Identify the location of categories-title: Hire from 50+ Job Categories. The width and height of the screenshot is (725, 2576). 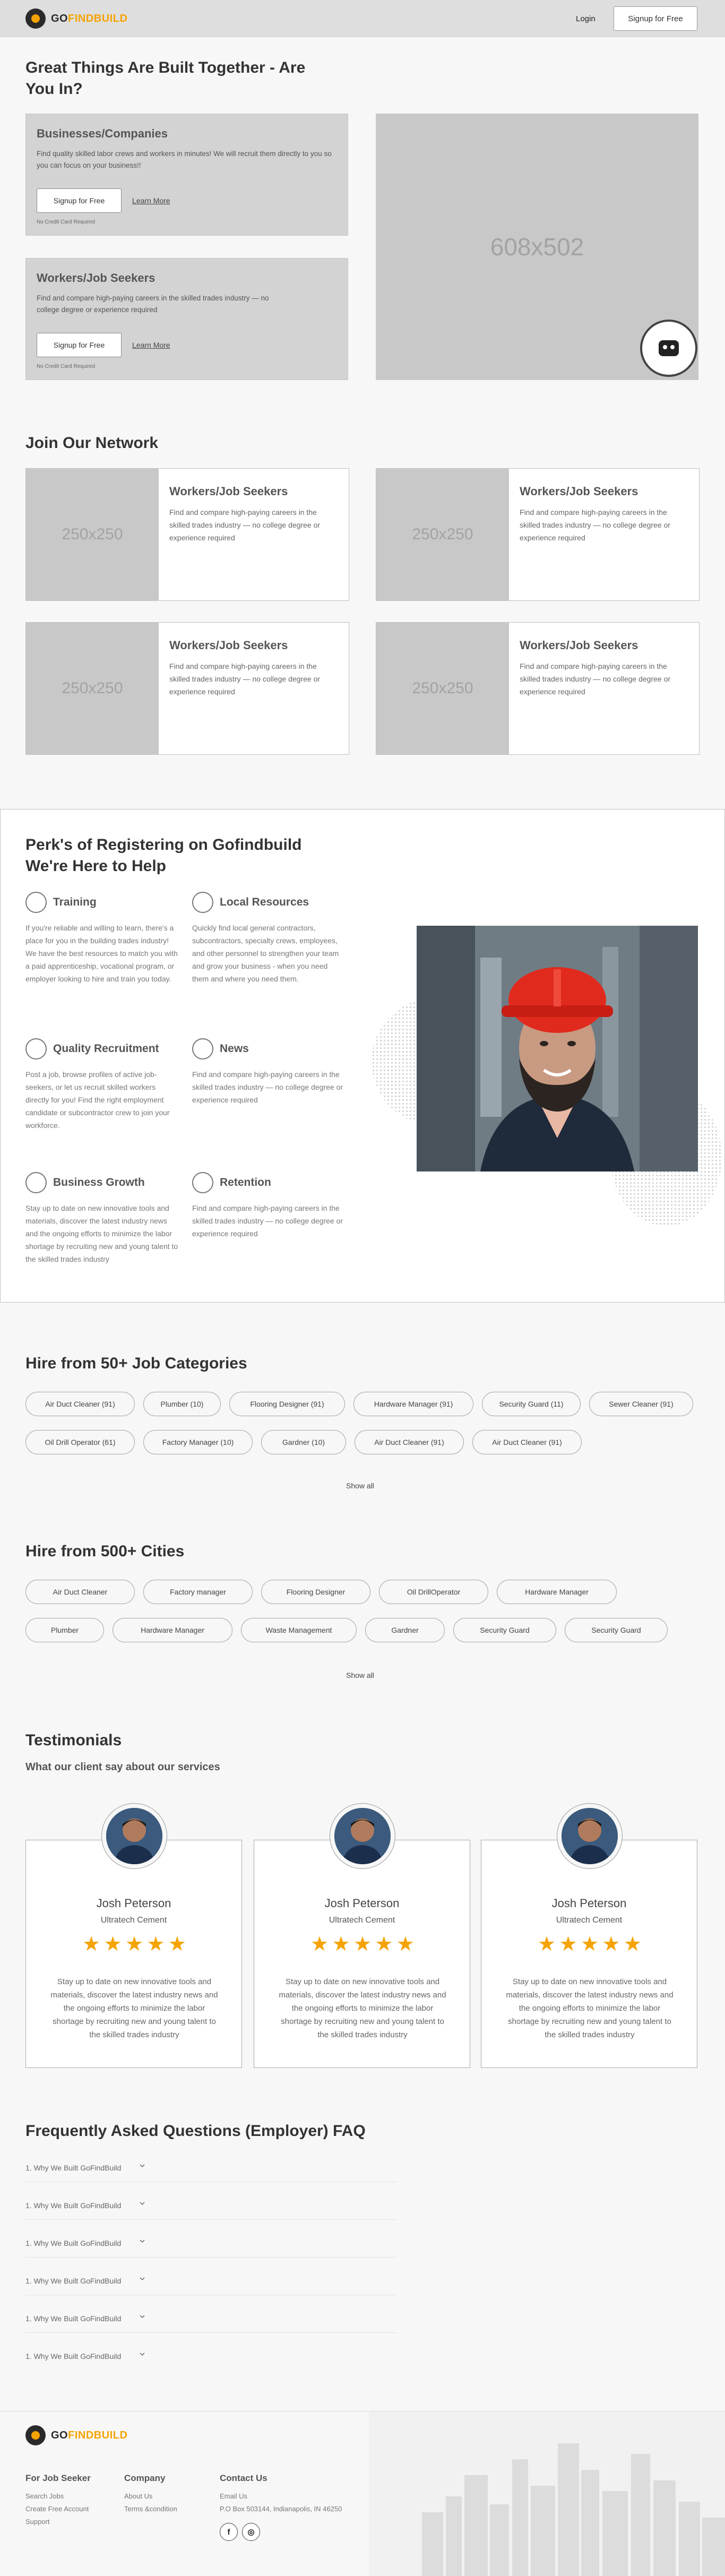
(136, 1363).